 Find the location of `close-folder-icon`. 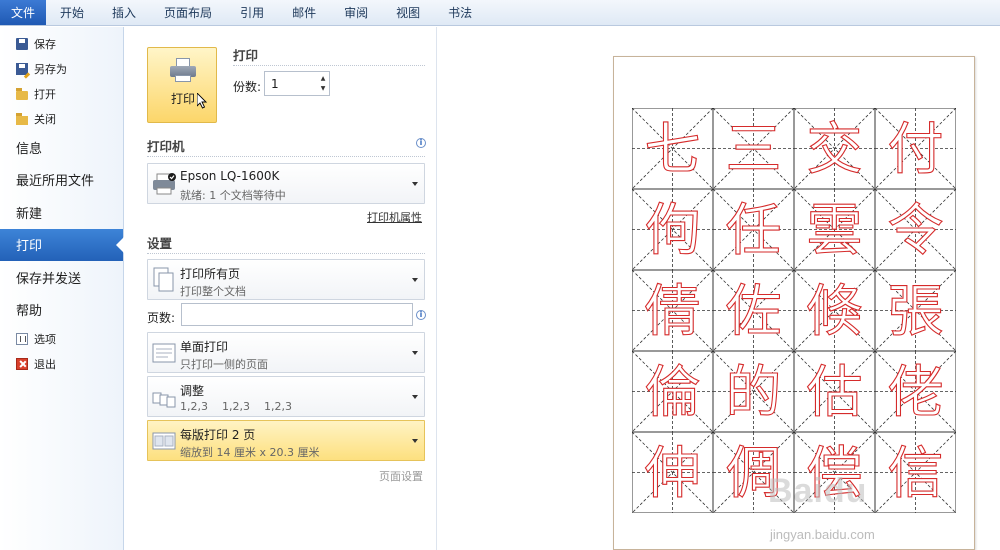

close-folder-icon is located at coordinates (22, 118).